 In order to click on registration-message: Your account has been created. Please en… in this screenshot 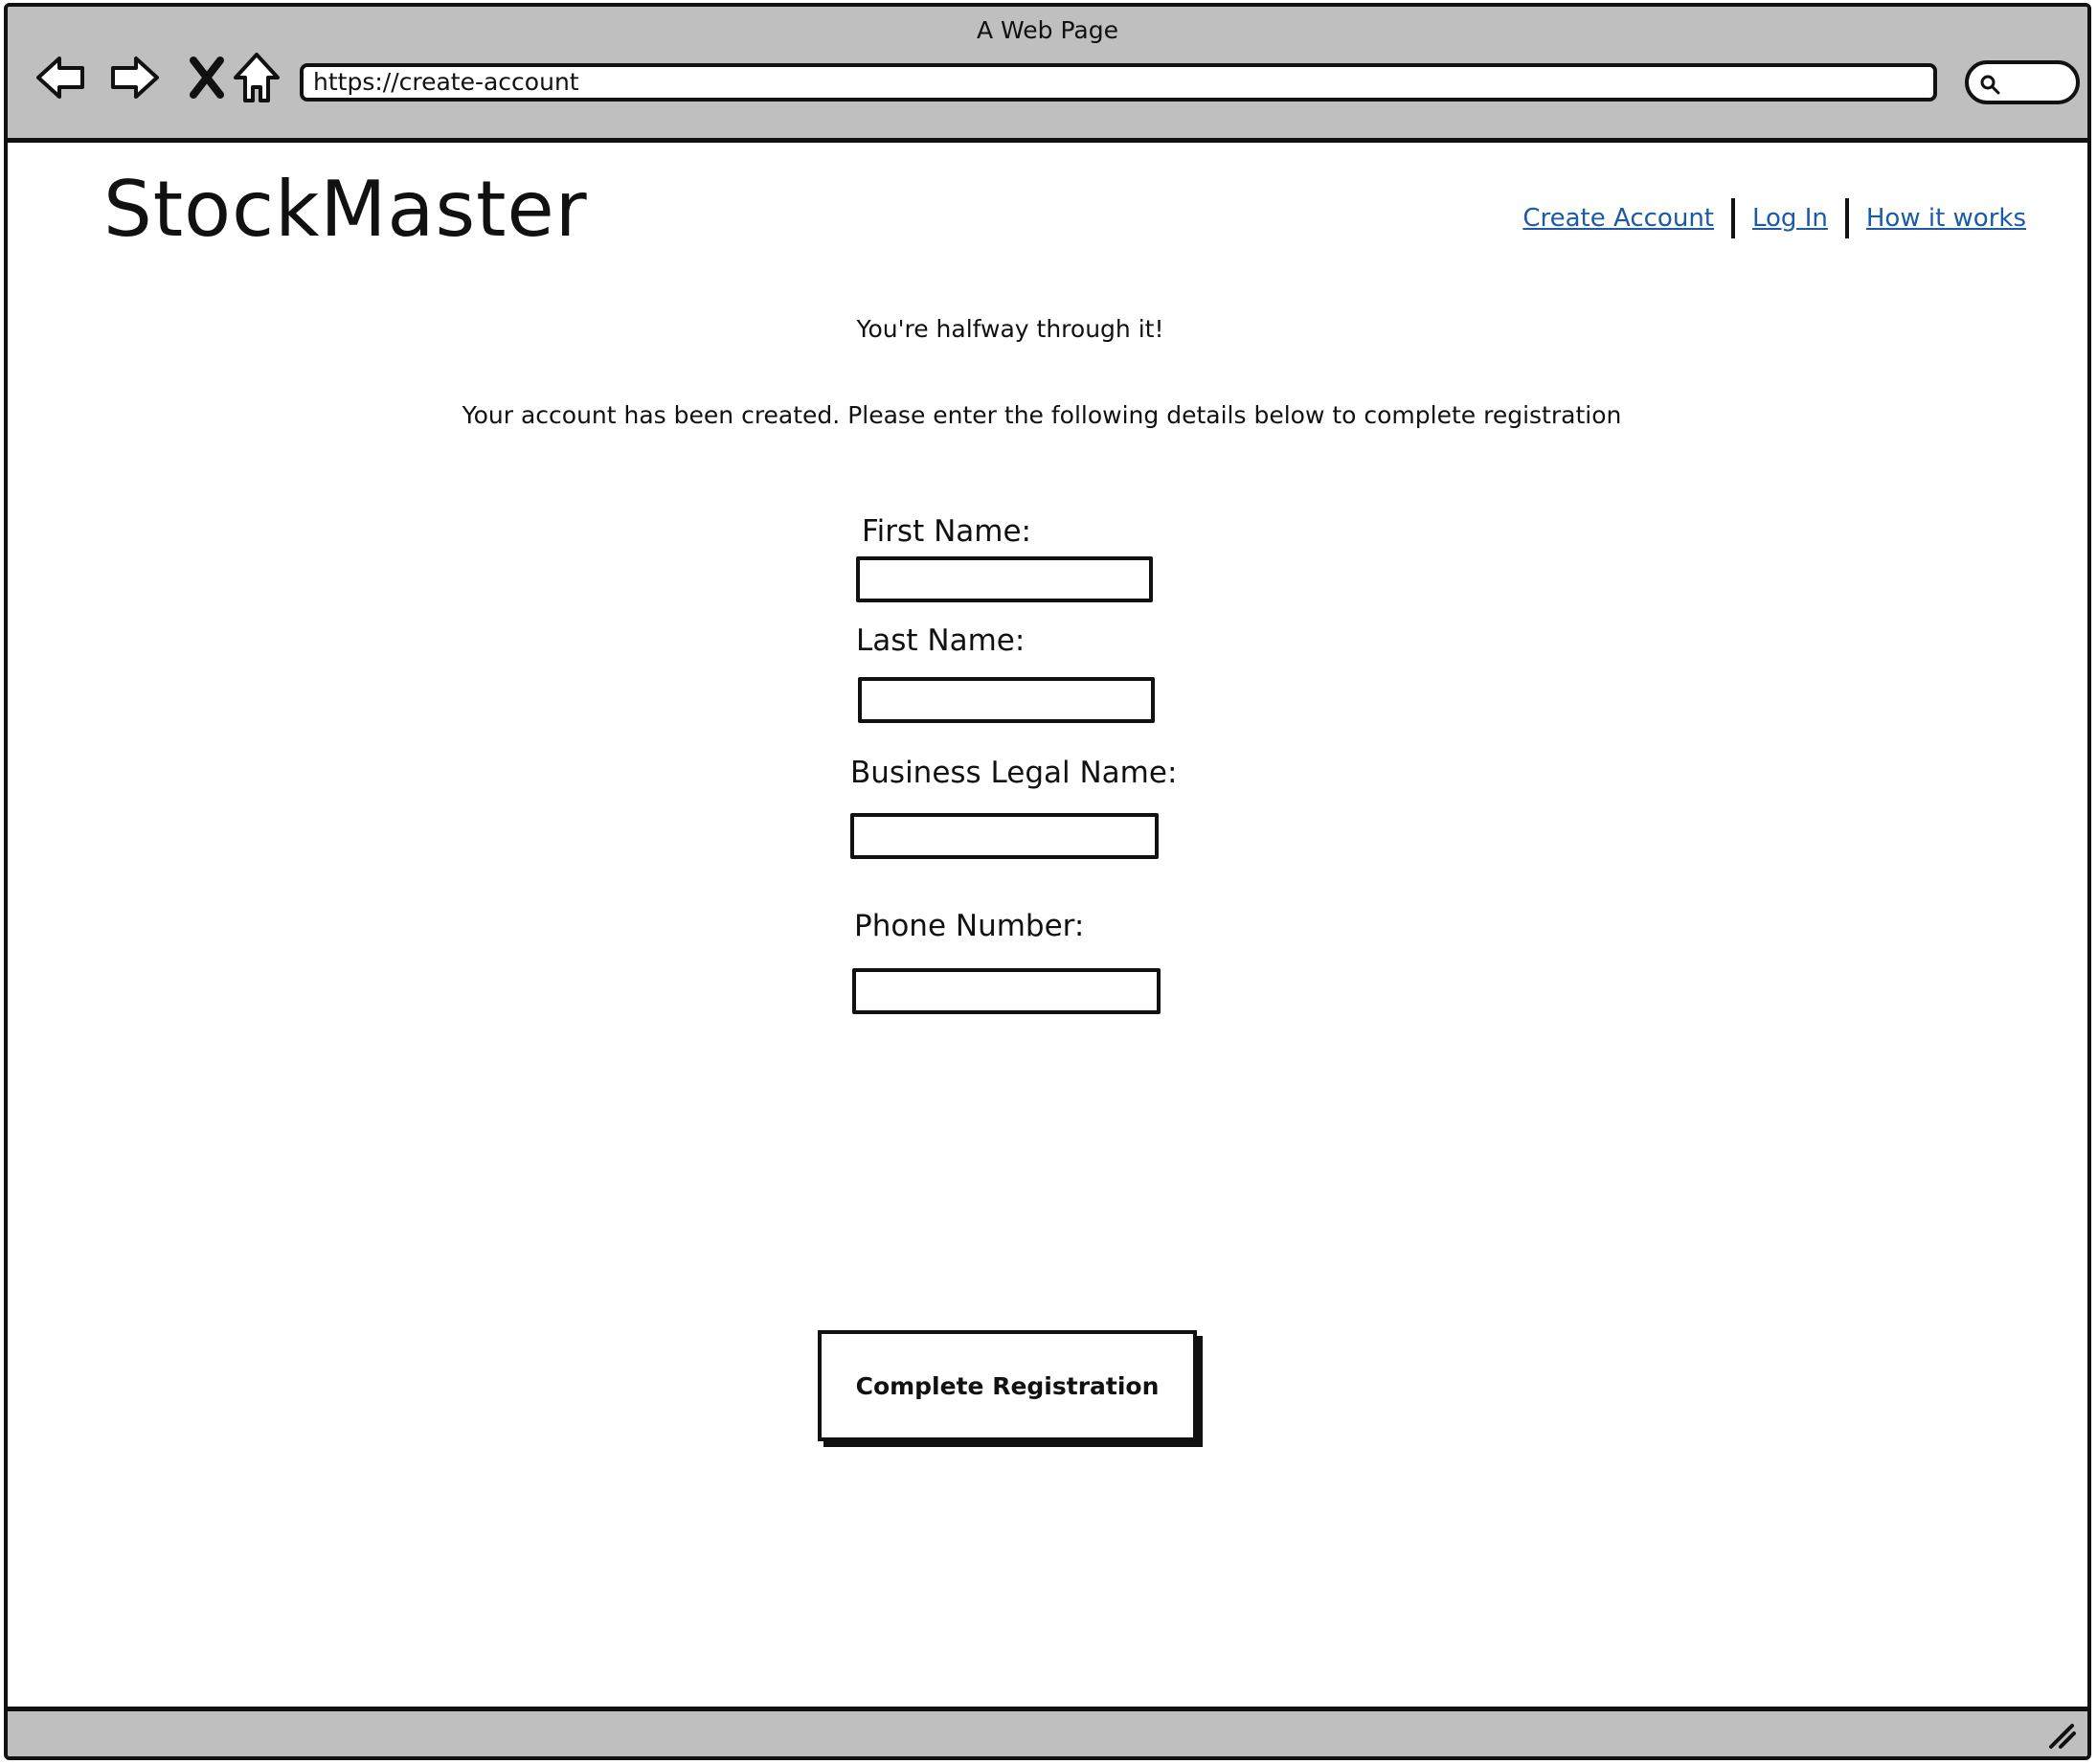, I will do `click(1042, 415)`.